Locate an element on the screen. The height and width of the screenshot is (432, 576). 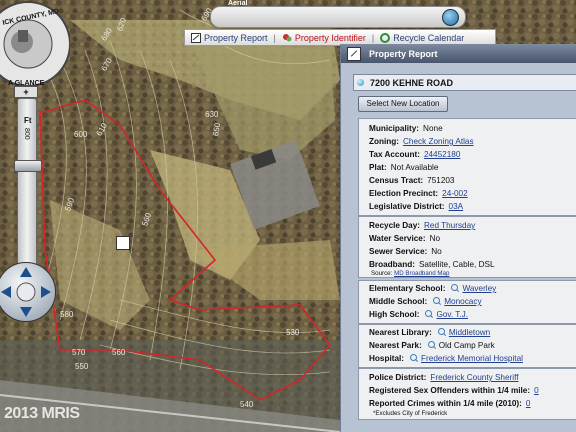
contour-label: 580 is located at coordinates (67, 314).